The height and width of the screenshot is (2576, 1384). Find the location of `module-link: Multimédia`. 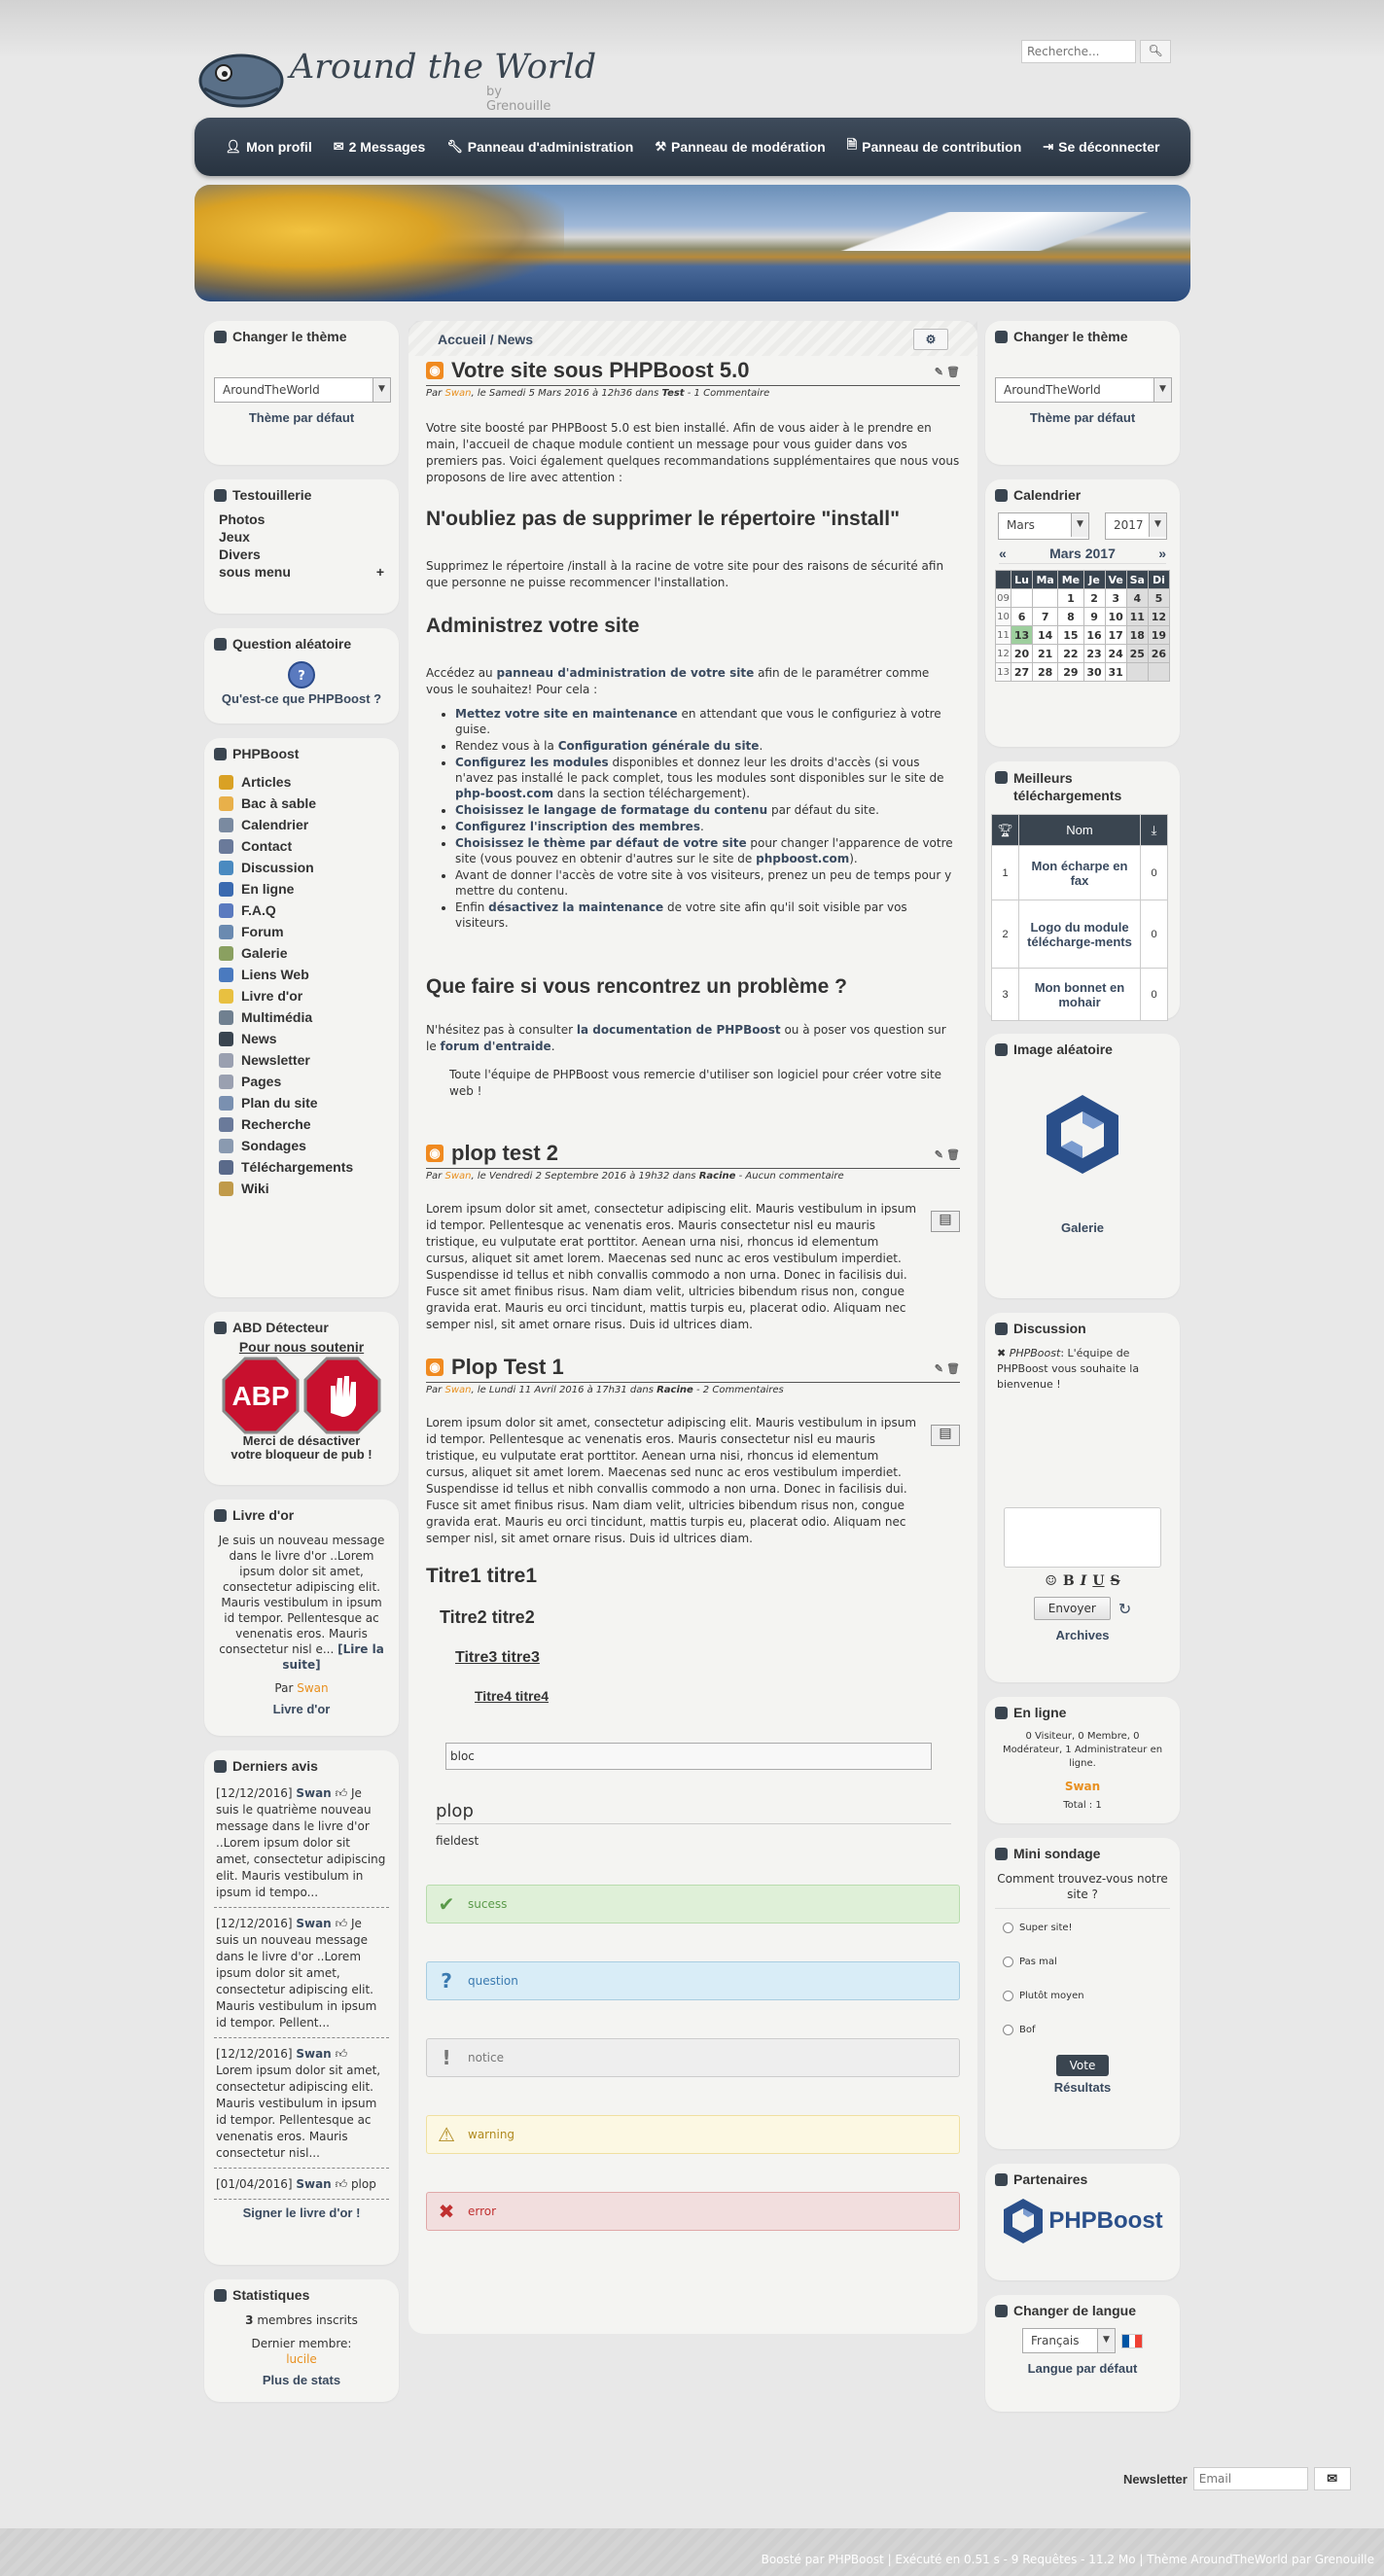

module-link: Multimédia is located at coordinates (301, 1017).